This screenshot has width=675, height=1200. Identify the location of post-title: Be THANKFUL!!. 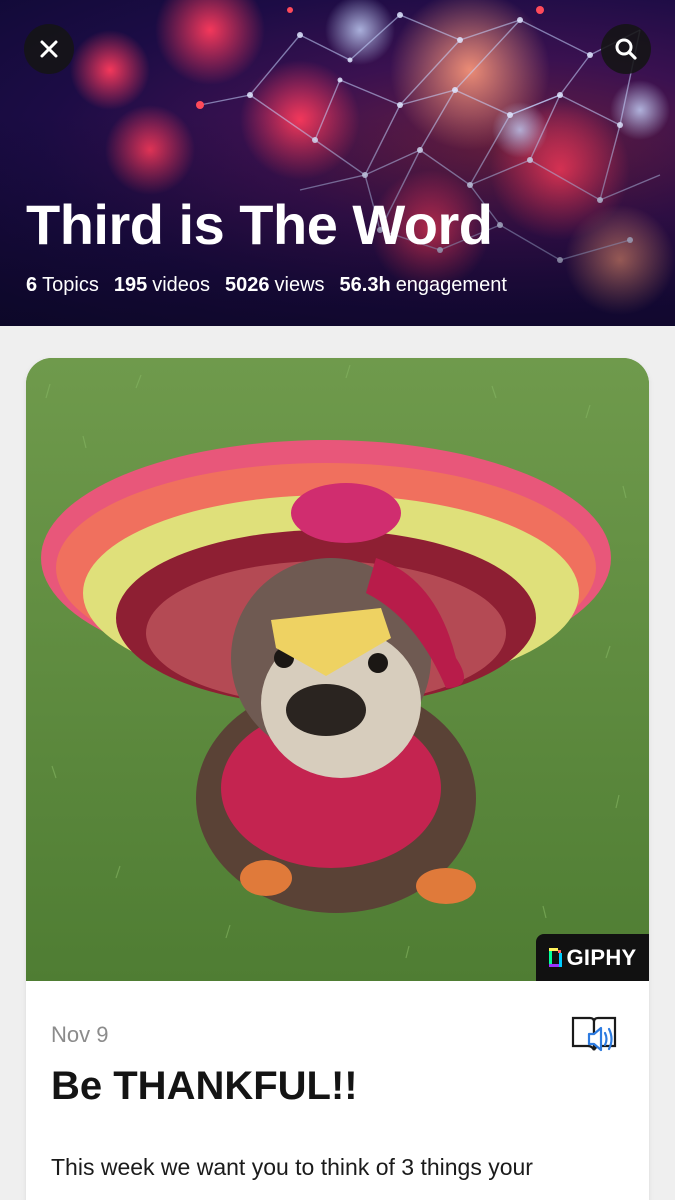
(204, 1086).